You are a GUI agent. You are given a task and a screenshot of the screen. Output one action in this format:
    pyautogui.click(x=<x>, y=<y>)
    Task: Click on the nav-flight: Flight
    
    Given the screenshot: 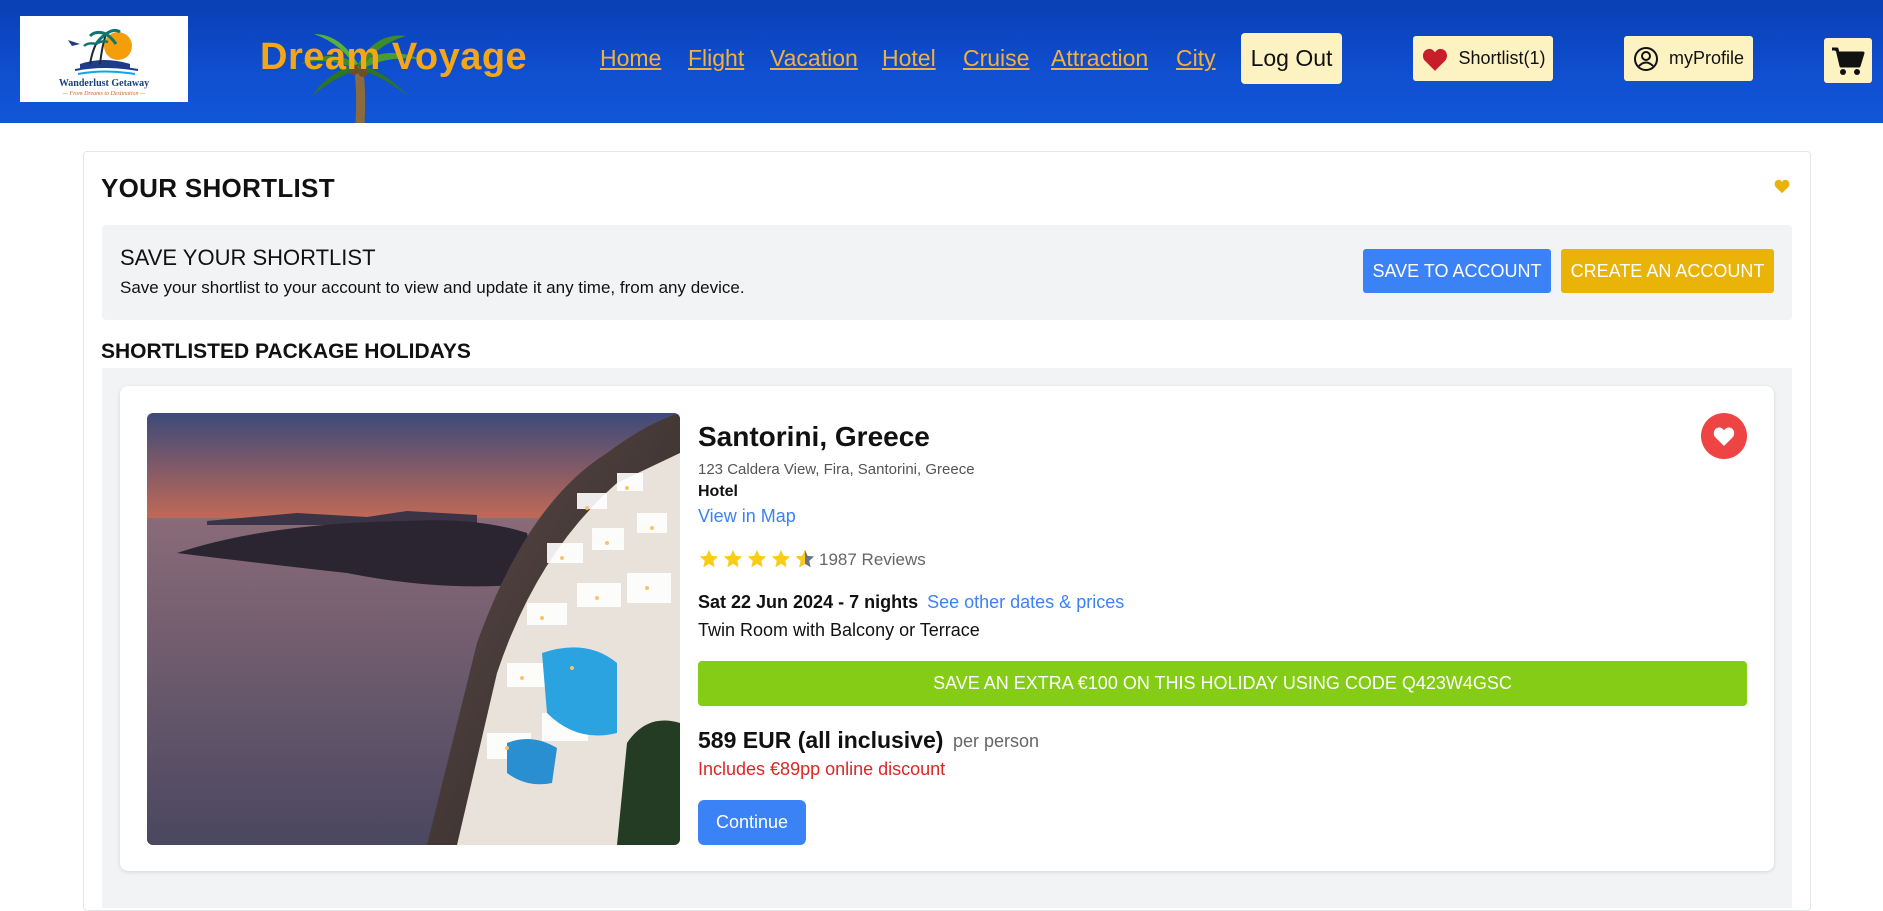 What is the action you would take?
    pyautogui.click(x=716, y=58)
    